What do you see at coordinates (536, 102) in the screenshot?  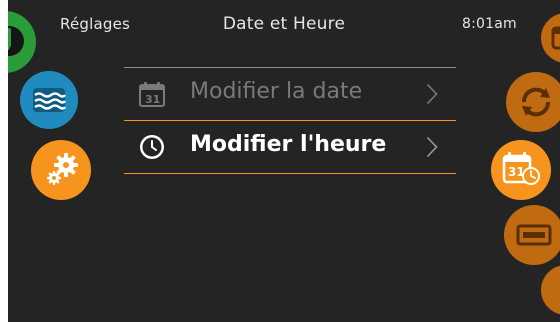 I see `recycle-icon` at bounding box center [536, 102].